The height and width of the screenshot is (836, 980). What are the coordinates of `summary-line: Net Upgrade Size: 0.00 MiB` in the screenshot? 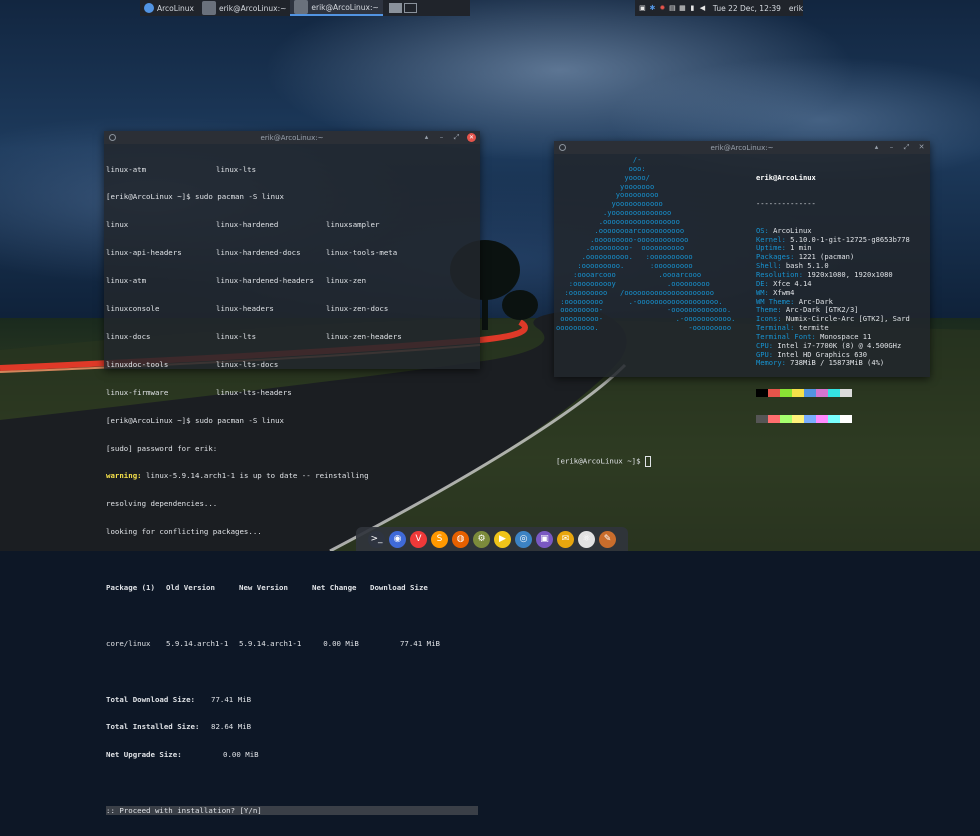 It's located at (182, 755).